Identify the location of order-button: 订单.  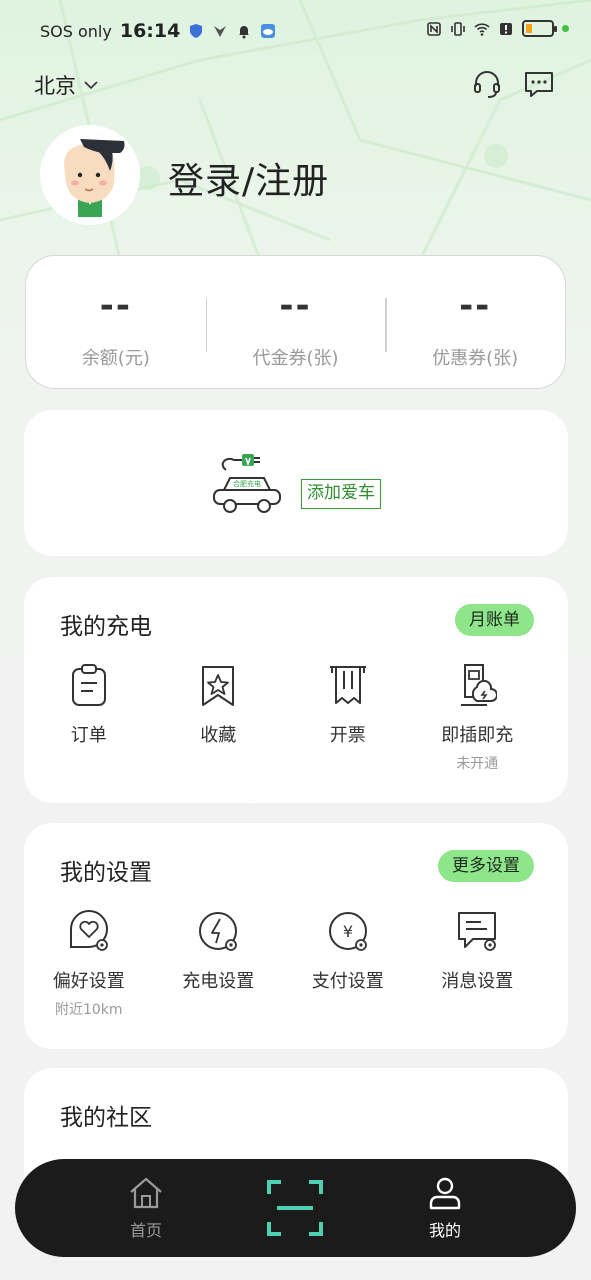
(89, 718).